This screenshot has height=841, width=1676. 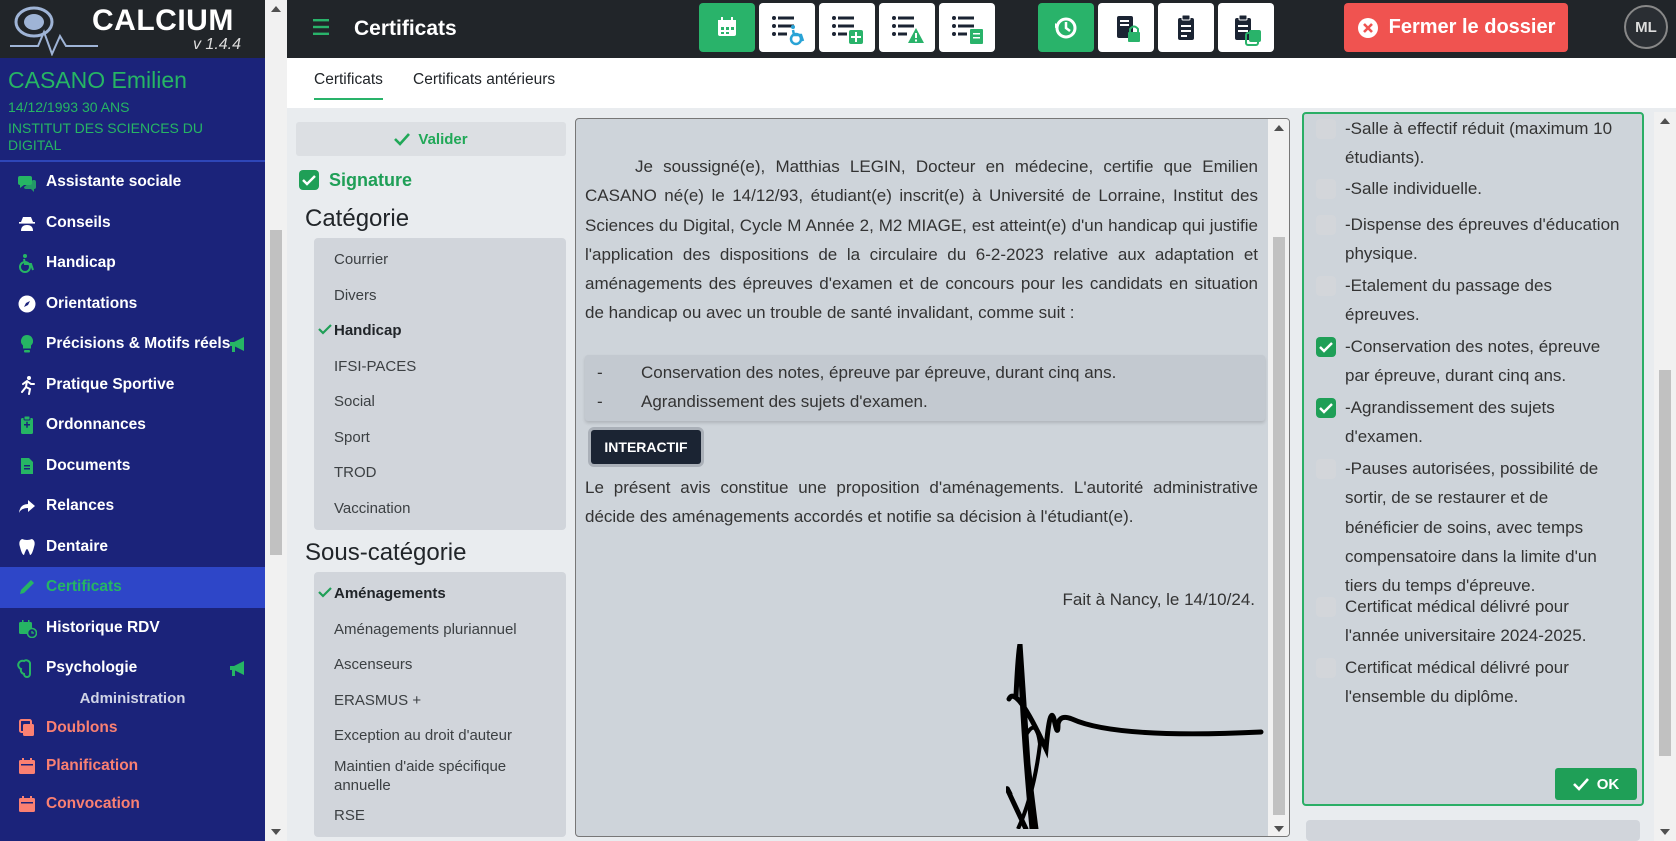 What do you see at coordinates (1471, 300) in the screenshot?
I see `option-item: -Etalement du passage des épreuves.` at bounding box center [1471, 300].